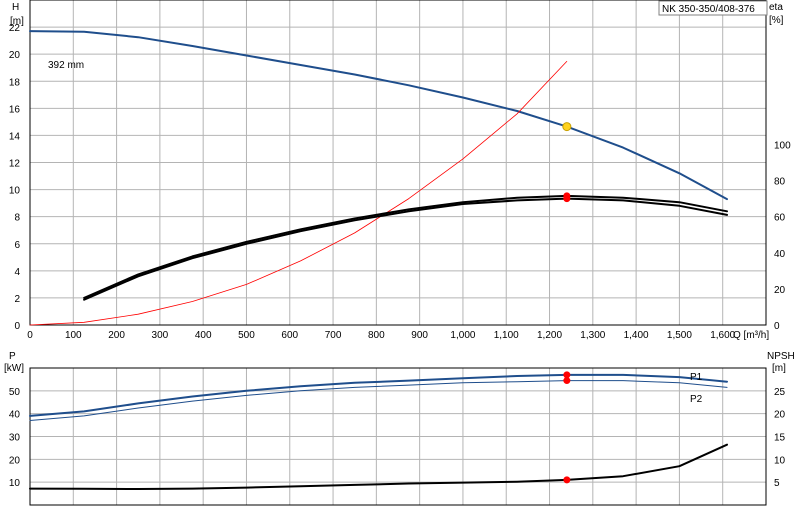  Describe the element at coordinates (636, 335) in the screenshot. I see `x-tick-label: 1,400` at that location.